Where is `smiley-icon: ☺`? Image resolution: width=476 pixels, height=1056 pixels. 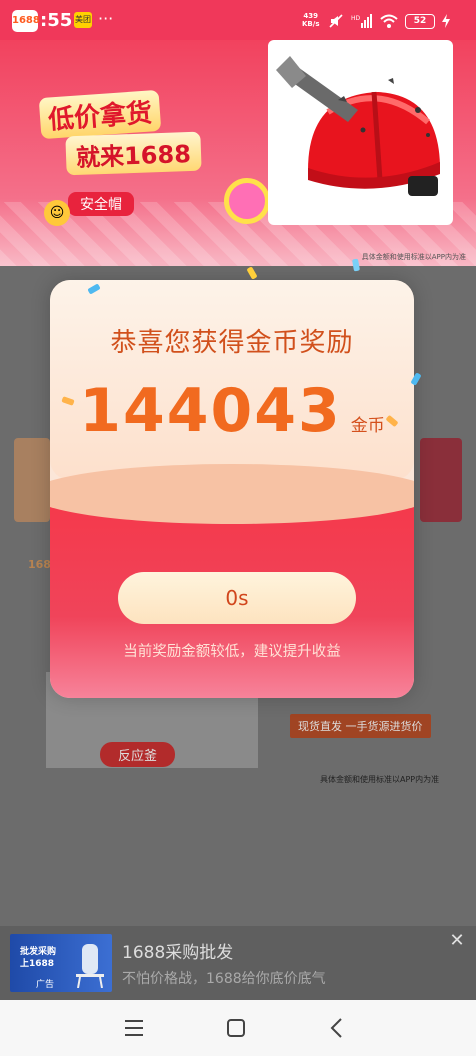
smiley-icon: ☺ is located at coordinates (57, 213).